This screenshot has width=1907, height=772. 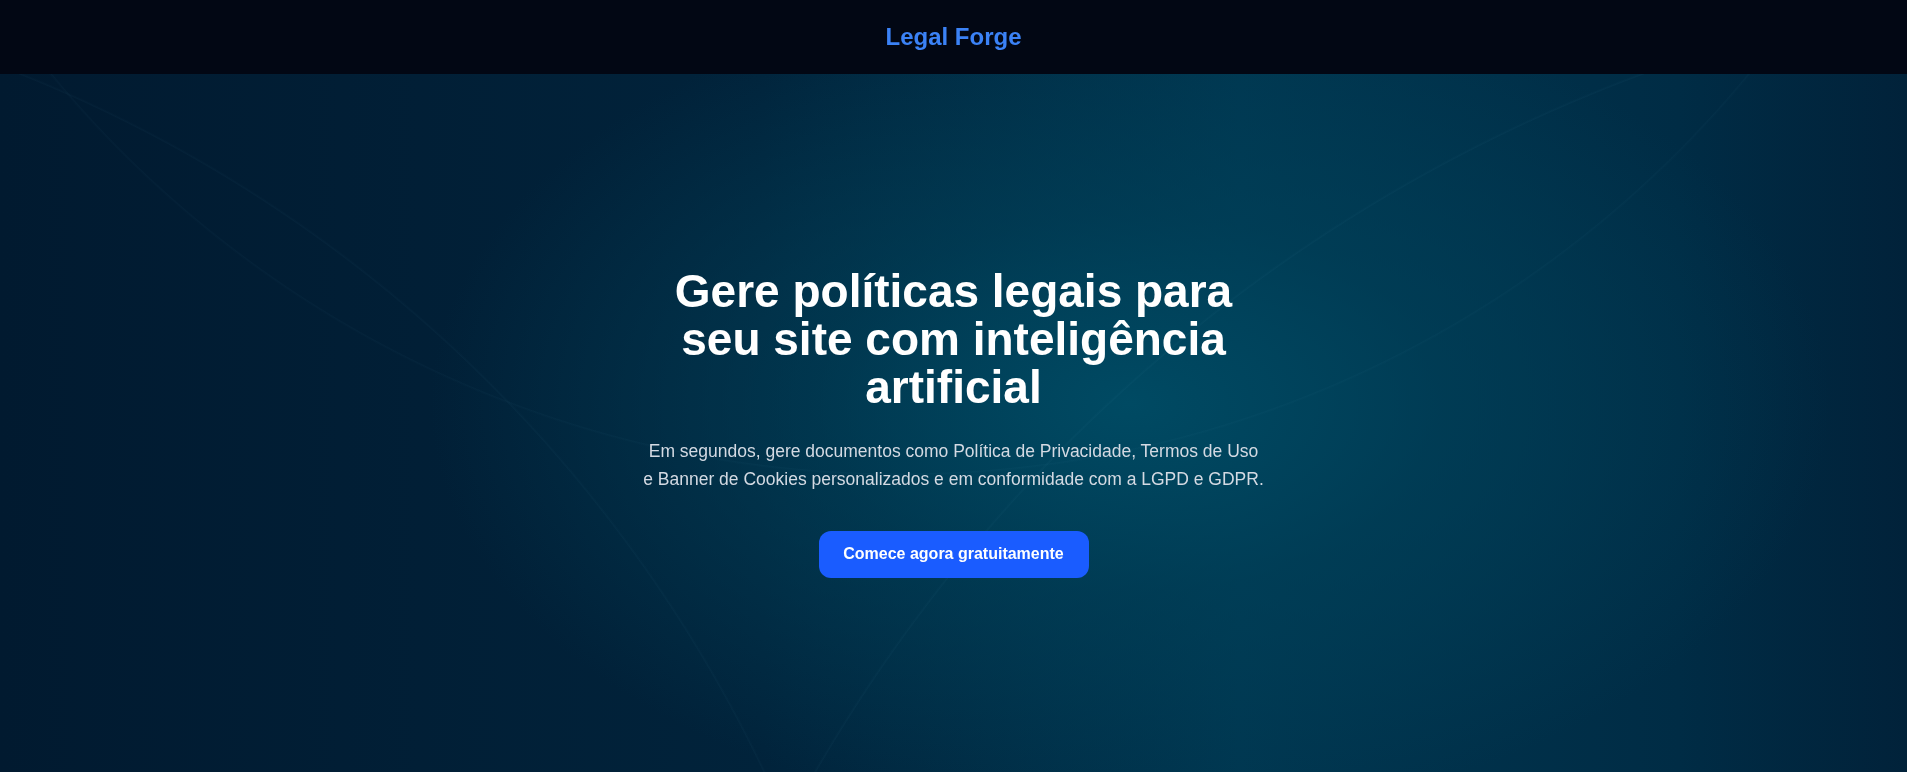 I want to click on hero-subtitle: Em segundos, gere documentos como Política de Privacidade, Termos de Uso e Banner de Cookies personalizados e em conformidade com a LGPD e GDPR., so click(x=953, y=465).